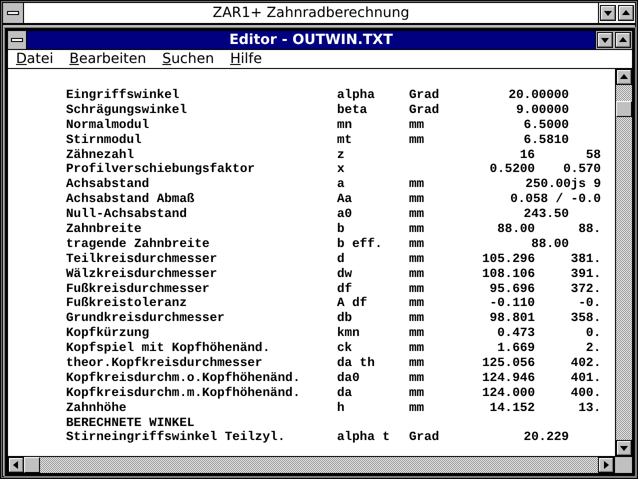 This screenshot has width=638, height=479. What do you see at coordinates (311, 465) in the screenshot?
I see `horizontal-scrollbar` at bounding box center [311, 465].